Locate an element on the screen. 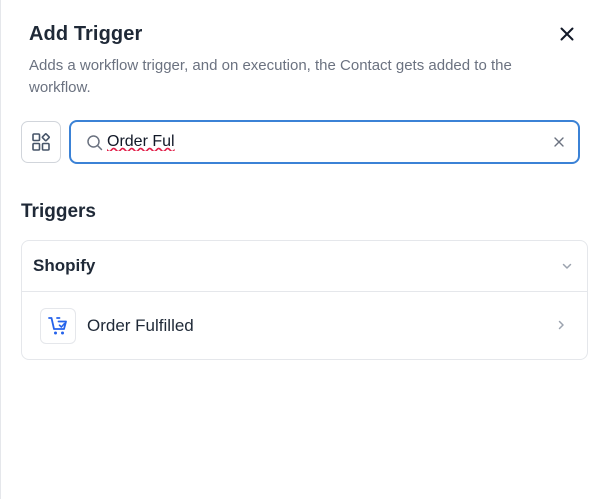  search-icon is located at coordinates (95, 143).